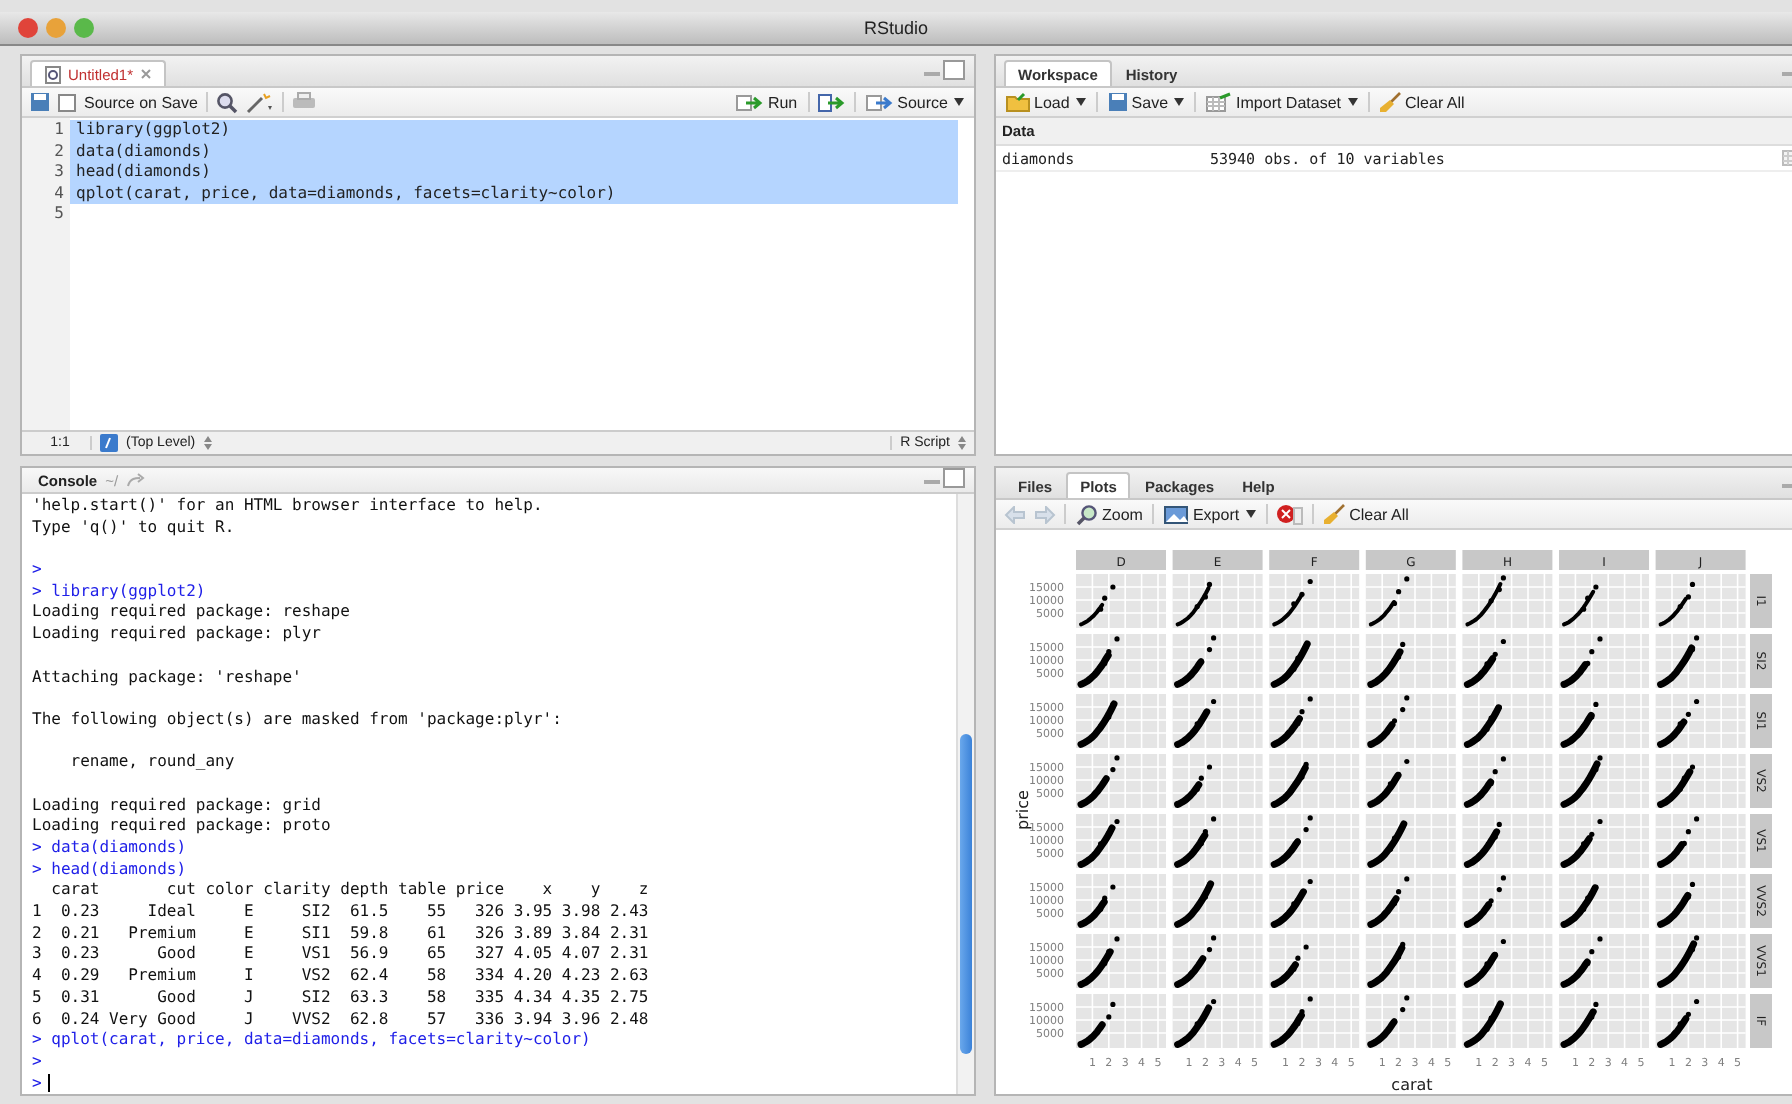 The width and height of the screenshot is (1792, 1104). I want to click on line-number: 2, so click(59, 152).